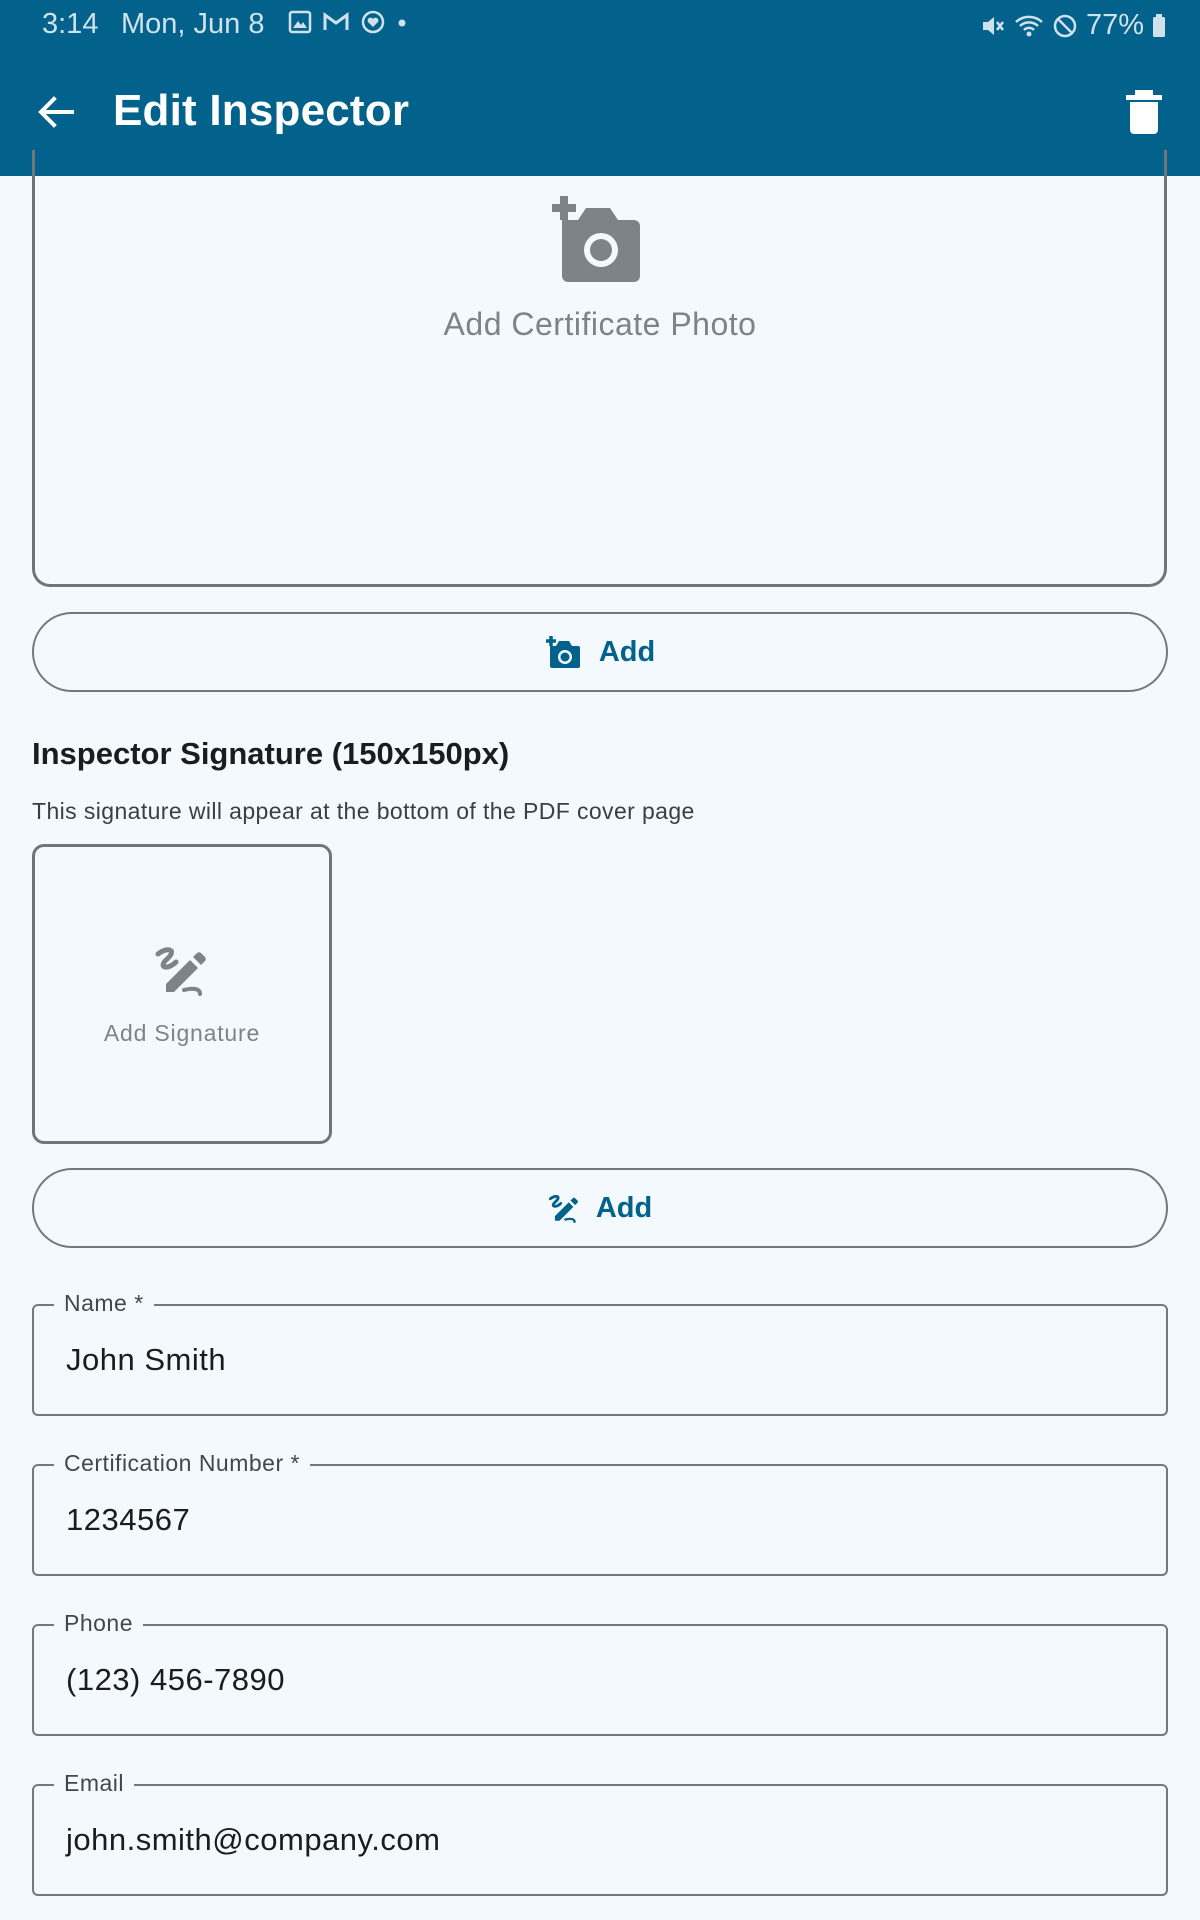 Image resolution: width=1200 pixels, height=1920 pixels. I want to click on page-title: Edit Inspector, so click(261, 110).